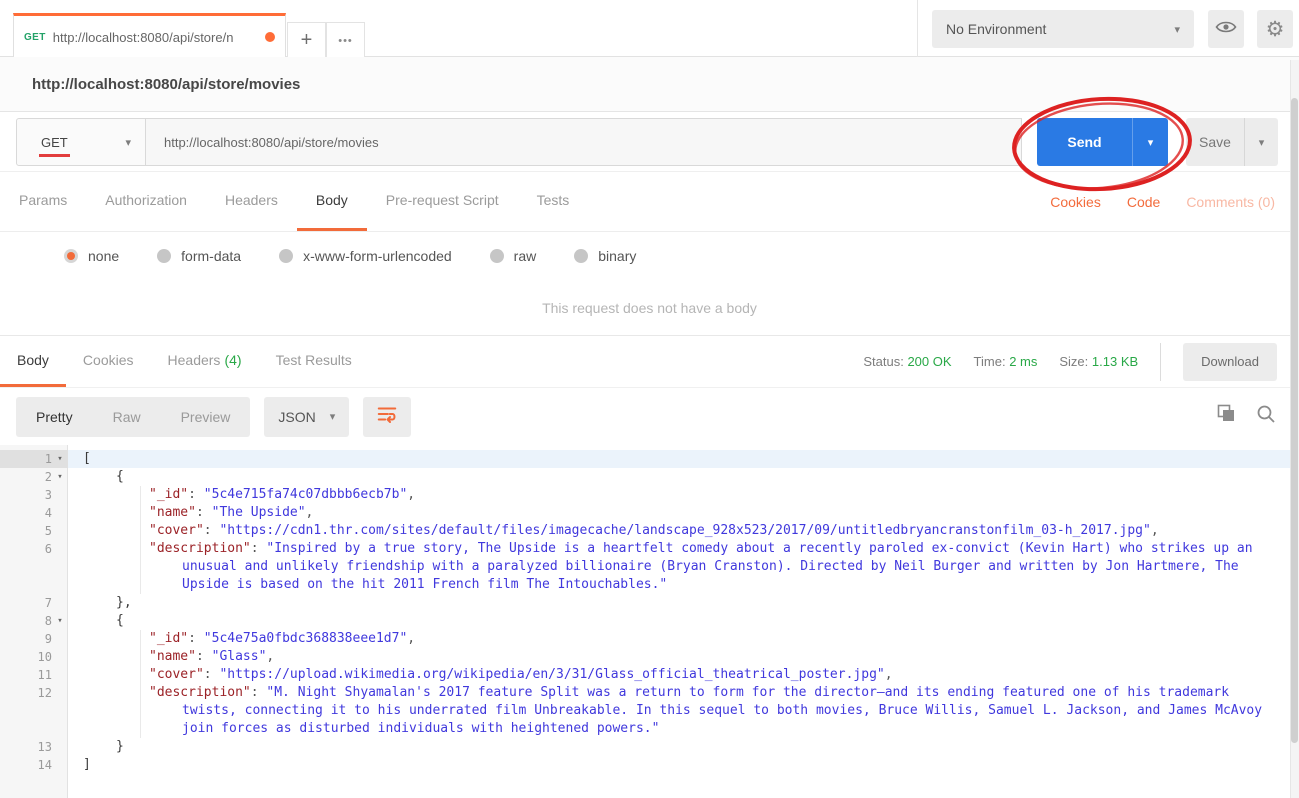 The image size is (1299, 798). I want to click on code-line: 10 "name": "Glass",, so click(649, 657).